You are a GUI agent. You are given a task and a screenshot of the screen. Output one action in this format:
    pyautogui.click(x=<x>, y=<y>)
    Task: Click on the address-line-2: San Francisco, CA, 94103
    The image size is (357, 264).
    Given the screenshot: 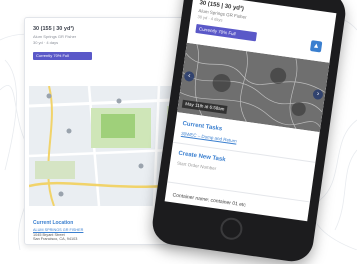 What is the action you would take?
    pyautogui.click(x=55, y=239)
    